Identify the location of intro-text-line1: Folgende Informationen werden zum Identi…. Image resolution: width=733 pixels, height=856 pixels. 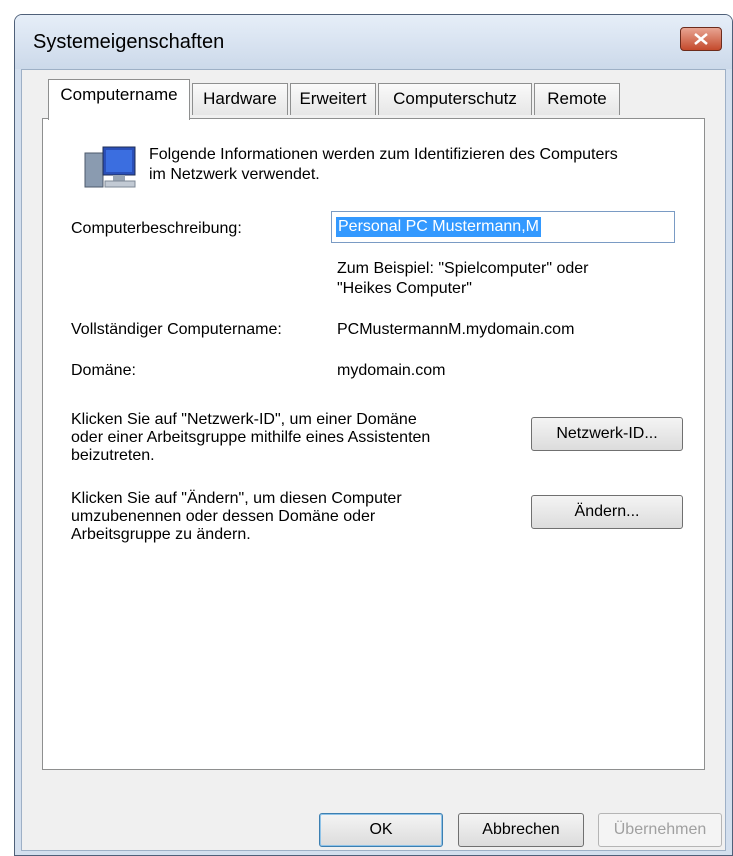
(383, 154).